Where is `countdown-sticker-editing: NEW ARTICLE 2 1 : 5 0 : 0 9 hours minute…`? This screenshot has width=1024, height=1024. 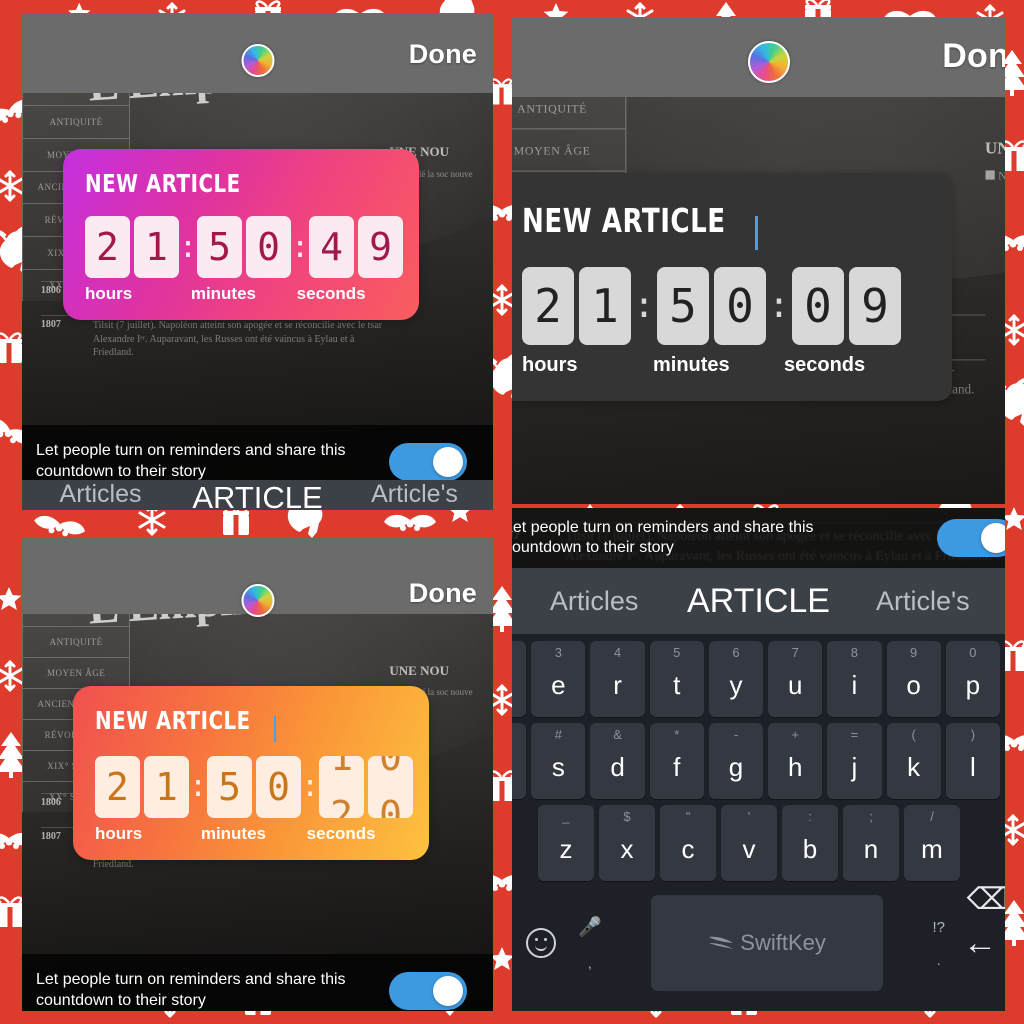 countdown-sticker-editing: NEW ARTICLE 2 1 : 5 0 : 0 9 hours minute… is located at coordinates (732, 287).